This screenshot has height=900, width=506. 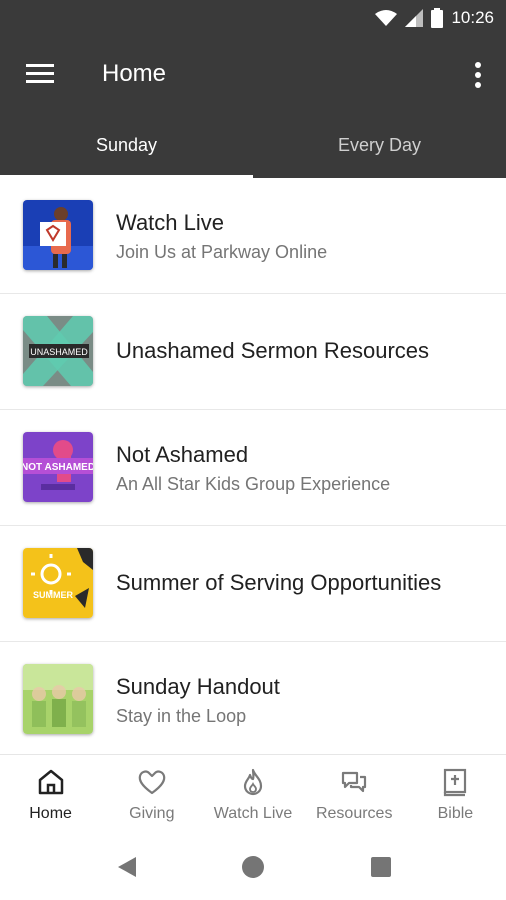 I want to click on app-bar: Home, so click(x=253, y=74).